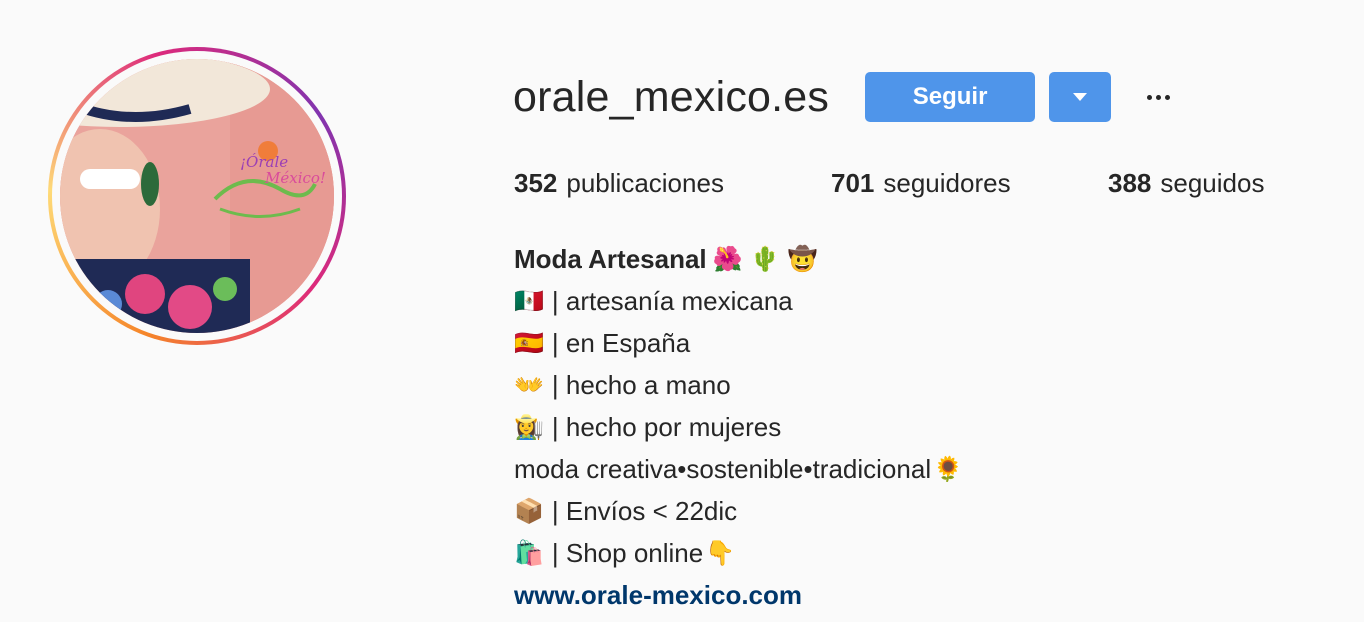  Describe the element at coordinates (924, 301) in the screenshot. I see `bio-line: 🇲🇽 | artesanía mexicana` at that location.